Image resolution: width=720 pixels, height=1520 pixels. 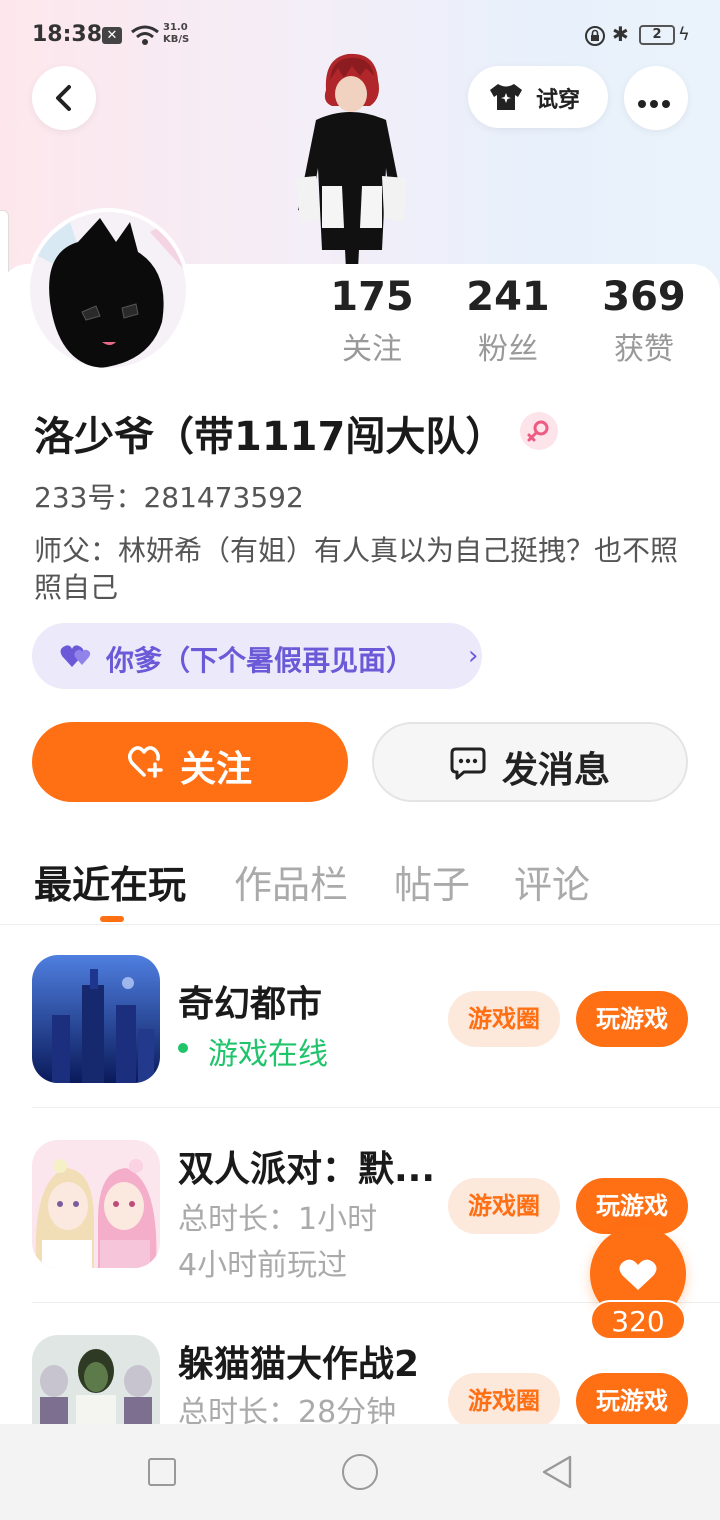 What do you see at coordinates (75, 656) in the screenshot?
I see `double-heart-icon` at bounding box center [75, 656].